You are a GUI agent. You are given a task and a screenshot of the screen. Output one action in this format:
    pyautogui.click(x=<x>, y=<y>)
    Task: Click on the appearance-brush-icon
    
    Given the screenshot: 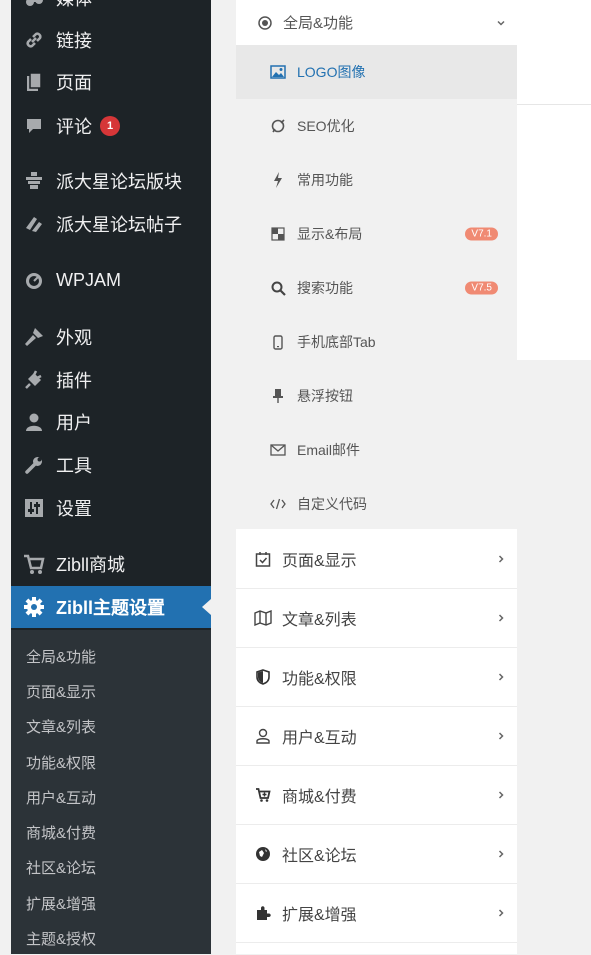 What is the action you would take?
    pyautogui.click(x=34, y=337)
    